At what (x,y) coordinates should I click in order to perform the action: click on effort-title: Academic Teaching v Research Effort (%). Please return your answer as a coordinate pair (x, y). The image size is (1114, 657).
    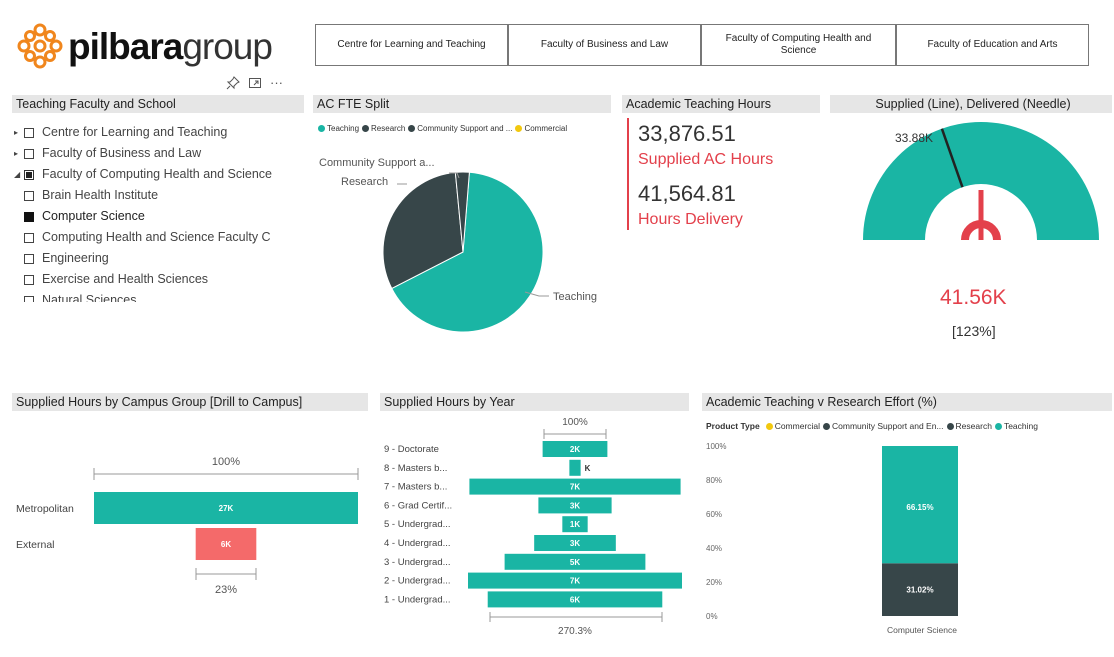
    Looking at the image, I should click on (907, 402).